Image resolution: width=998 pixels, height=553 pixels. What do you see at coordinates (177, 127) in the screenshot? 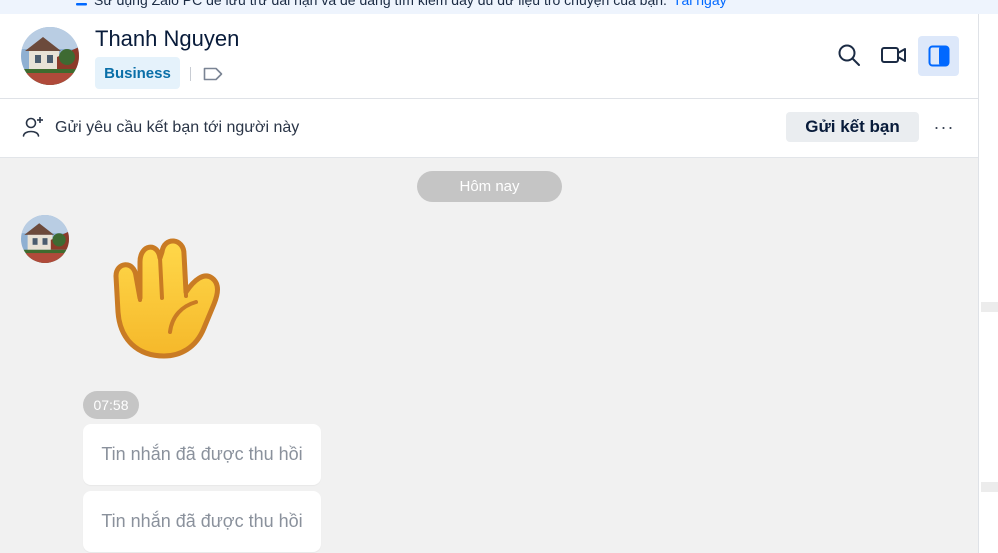
I see `friend-request-text: Gửi yêu cầu kết bạn tới người này` at bounding box center [177, 127].